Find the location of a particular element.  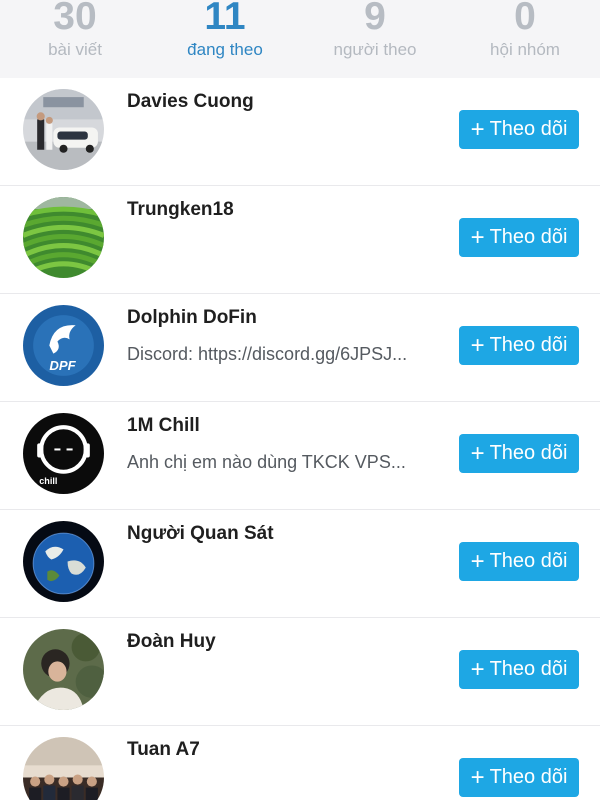

stat-followers: 9 người theo is located at coordinates (375, 39).